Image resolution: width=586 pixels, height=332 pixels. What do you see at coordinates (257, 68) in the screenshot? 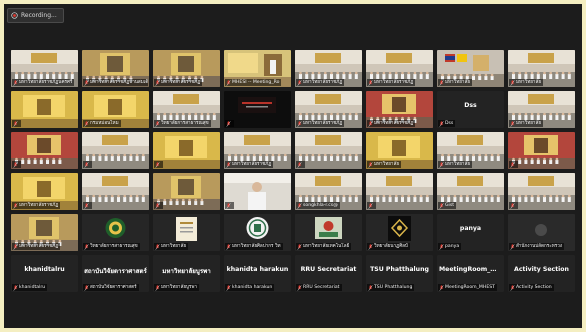
I see `participant-tile: MHESI -- Meeting_Ro` at bounding box center [257, 68].